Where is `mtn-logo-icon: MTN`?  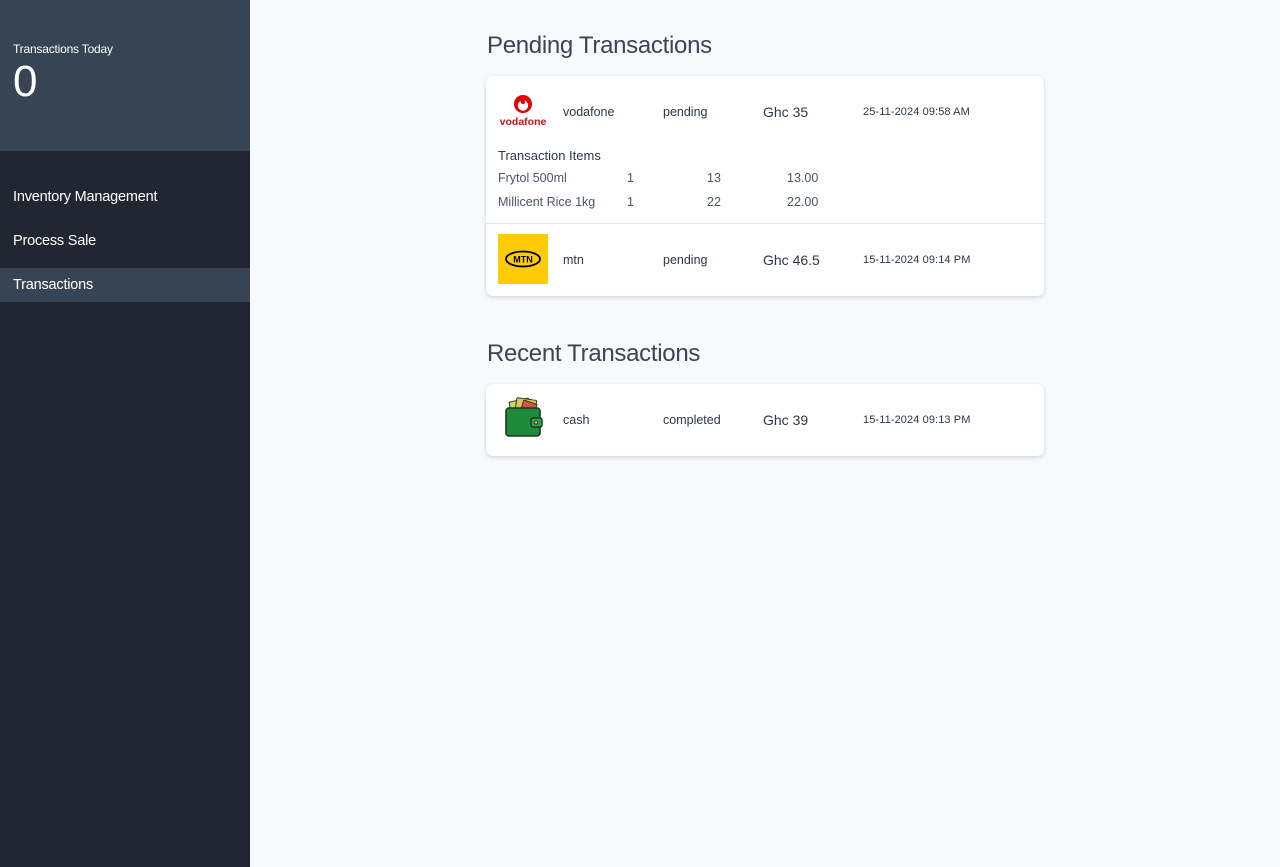
mtn-logo-icon: MTN is located at coordinates (523, 259).